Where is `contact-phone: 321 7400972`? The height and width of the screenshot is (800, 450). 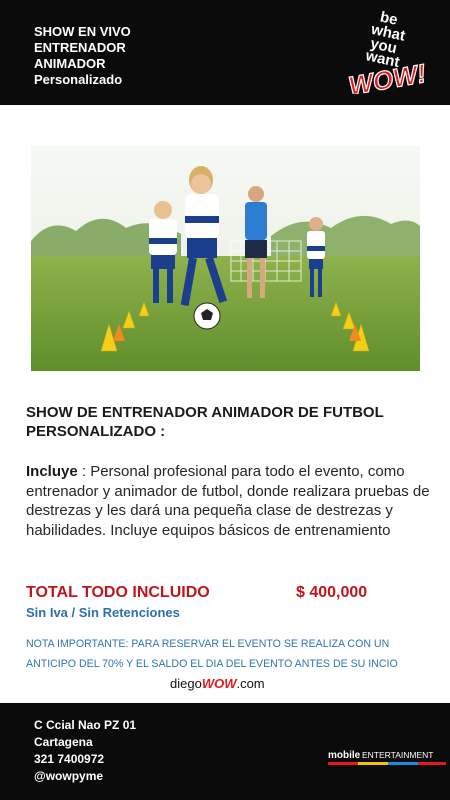
contact-phone: 321 7400972 is located at coordinates (69, 759).